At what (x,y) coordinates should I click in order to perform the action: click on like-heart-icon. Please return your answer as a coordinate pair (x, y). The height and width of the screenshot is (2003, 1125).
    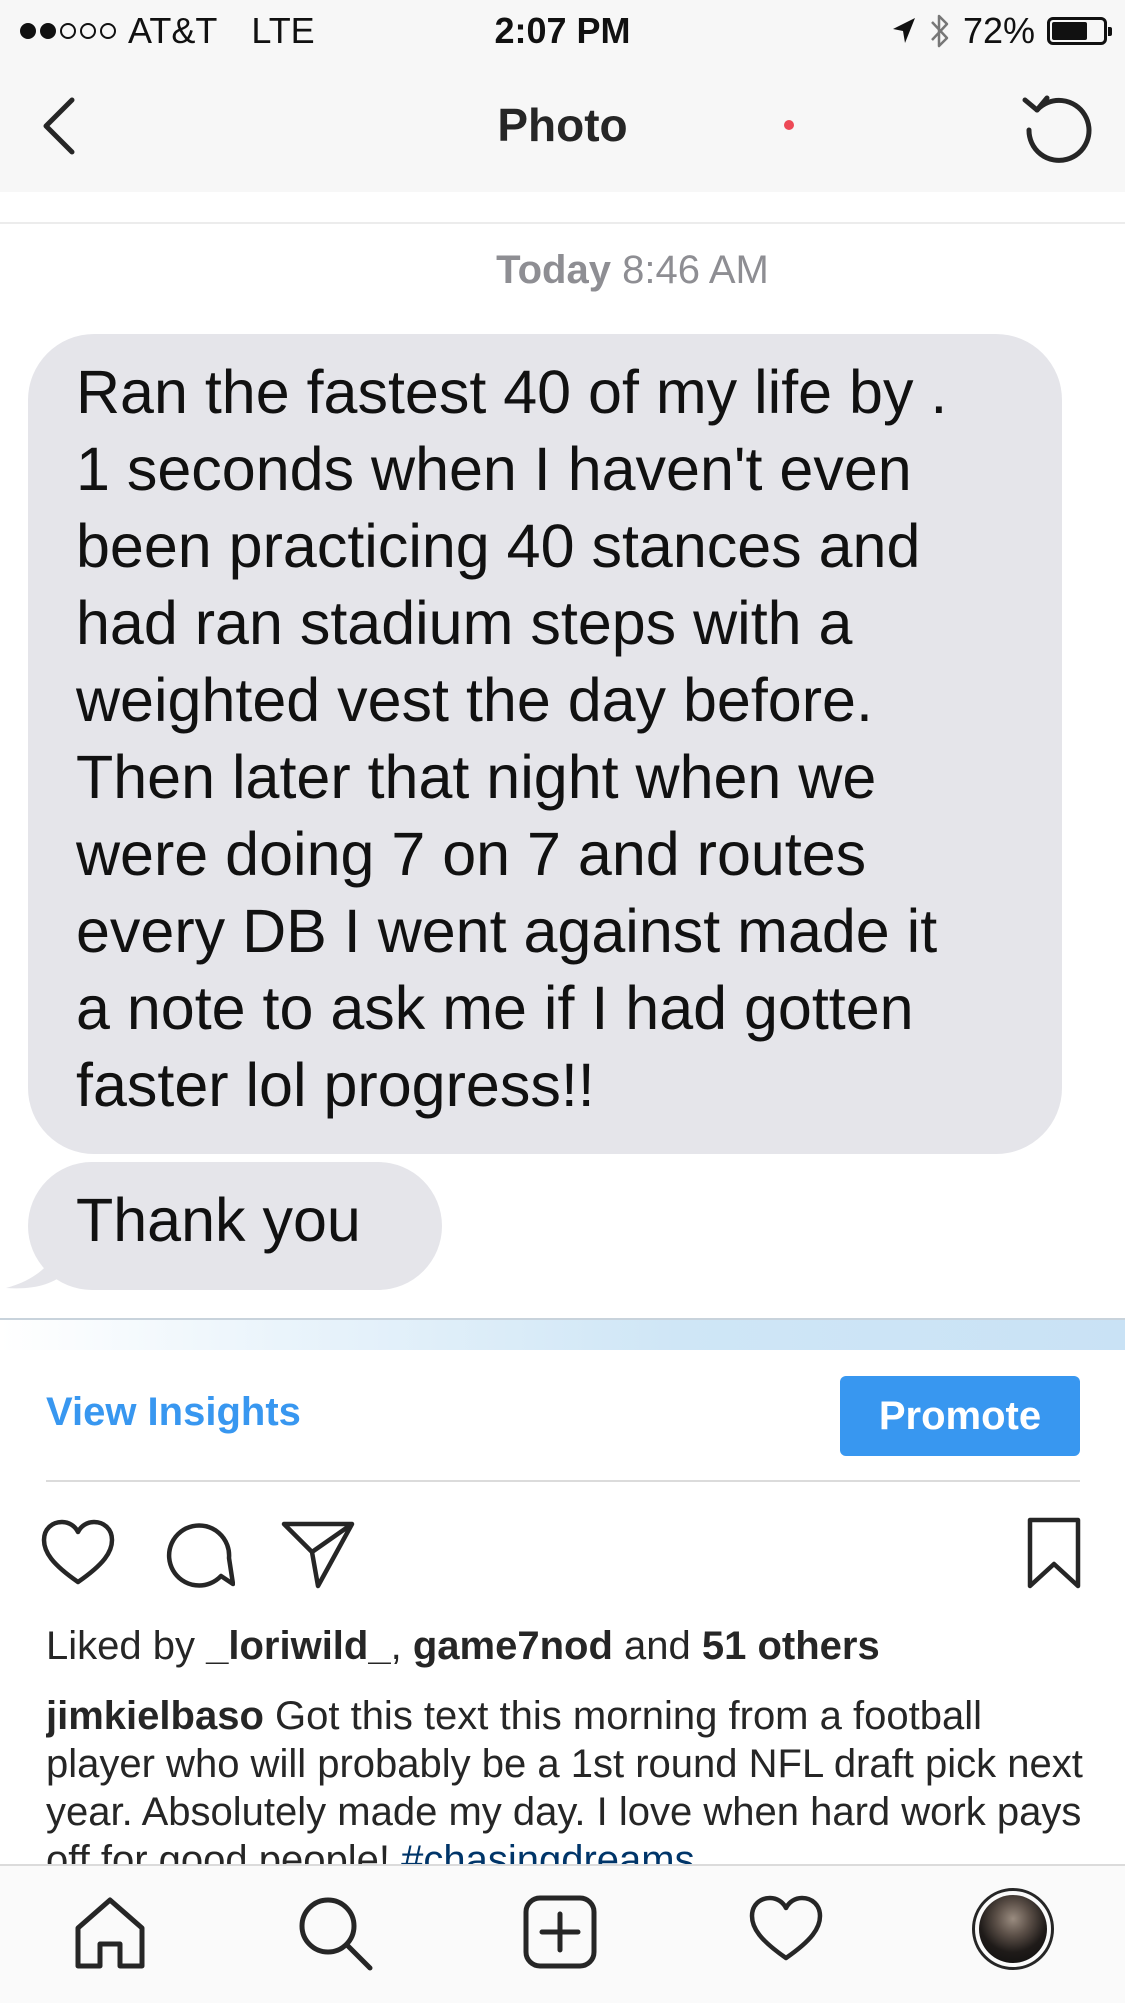
    Looking at the image, I should click on (78, 1553).